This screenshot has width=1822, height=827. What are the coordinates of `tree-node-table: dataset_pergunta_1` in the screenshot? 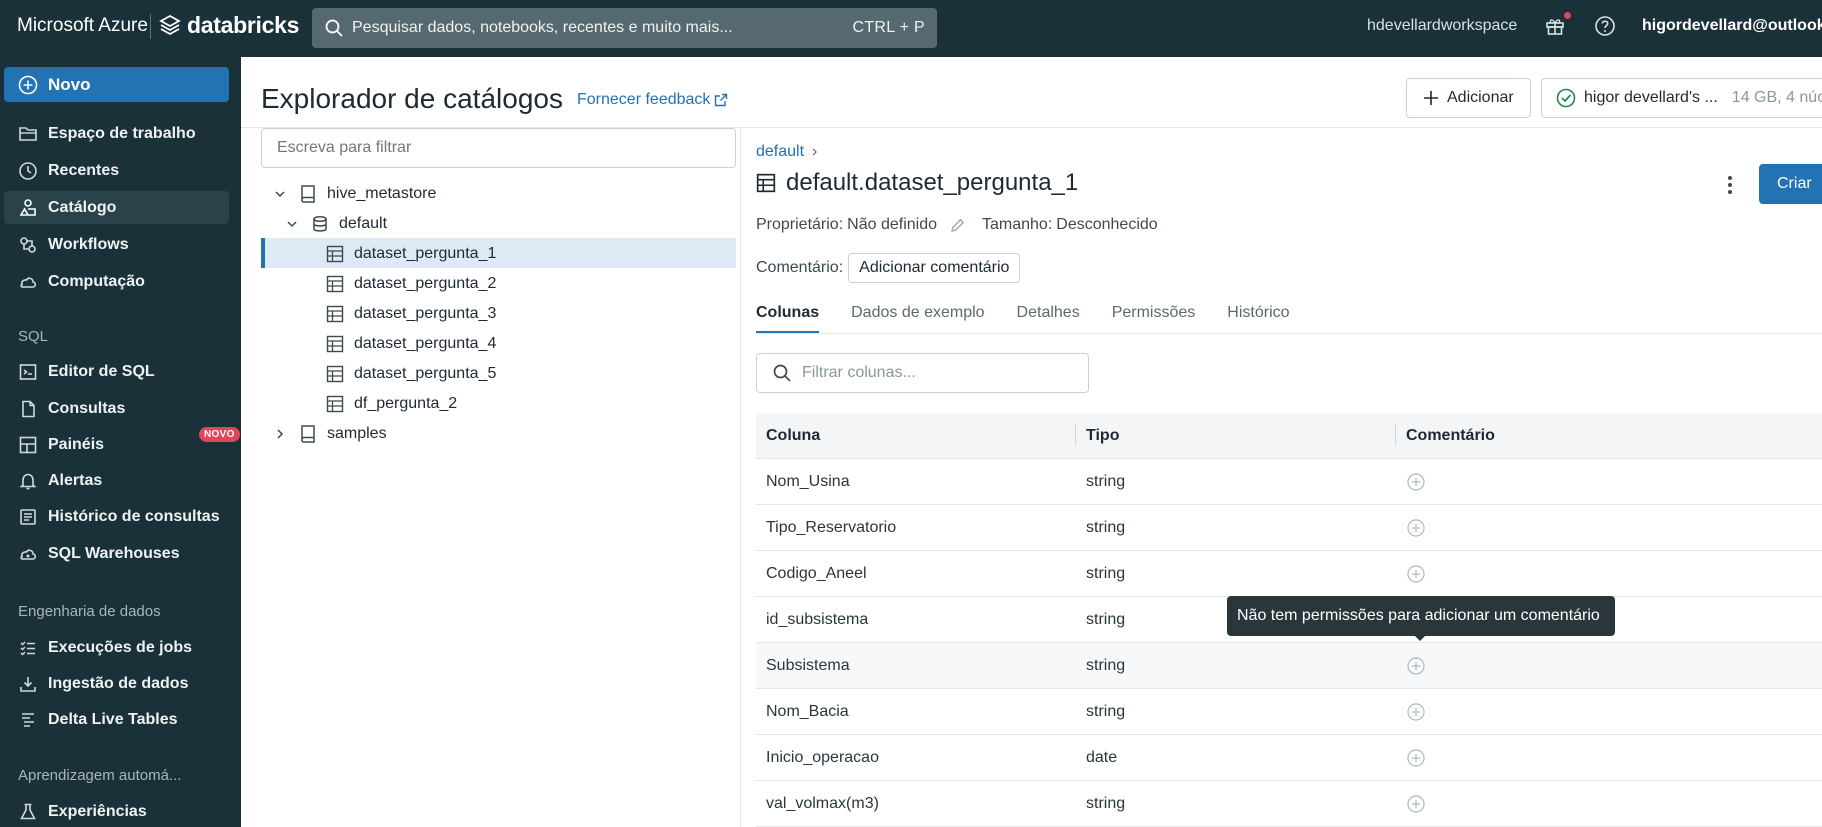 It's located at (411, 254).